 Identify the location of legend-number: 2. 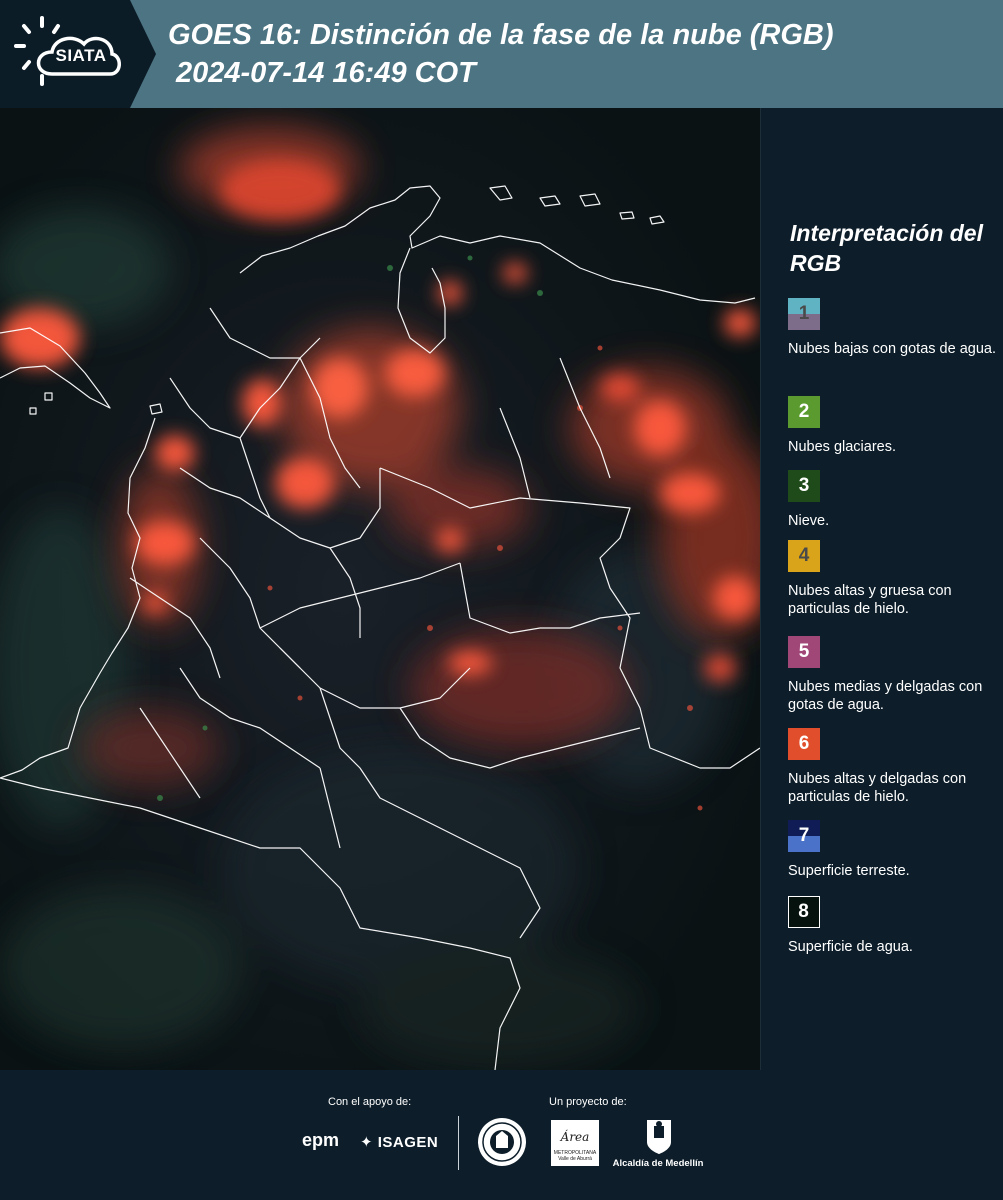
(804, 411).